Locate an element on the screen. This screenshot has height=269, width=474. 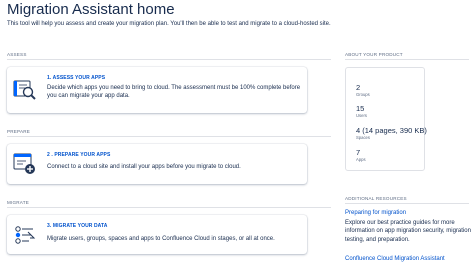
stat-spaces: 4 (14 pages, 390 KB) Spaces is located at coordinates (391, 133).